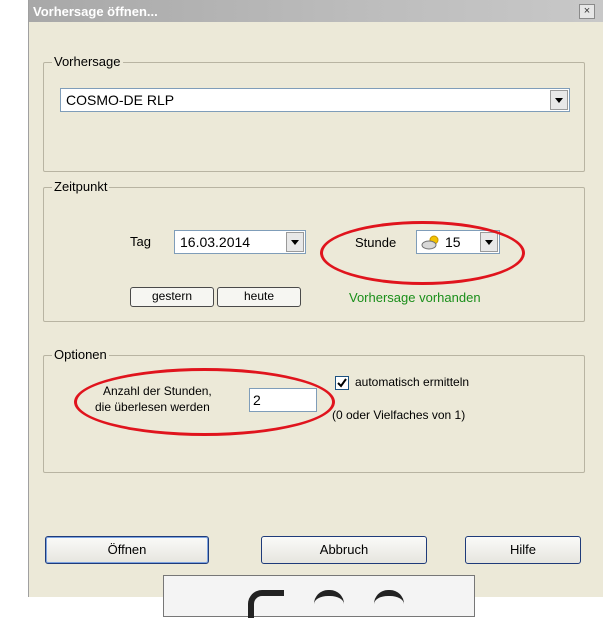 This screenshot has height=618, width=609. I want to click on forecast-select-value: COSMO-DE RLP, so click(120, 100).